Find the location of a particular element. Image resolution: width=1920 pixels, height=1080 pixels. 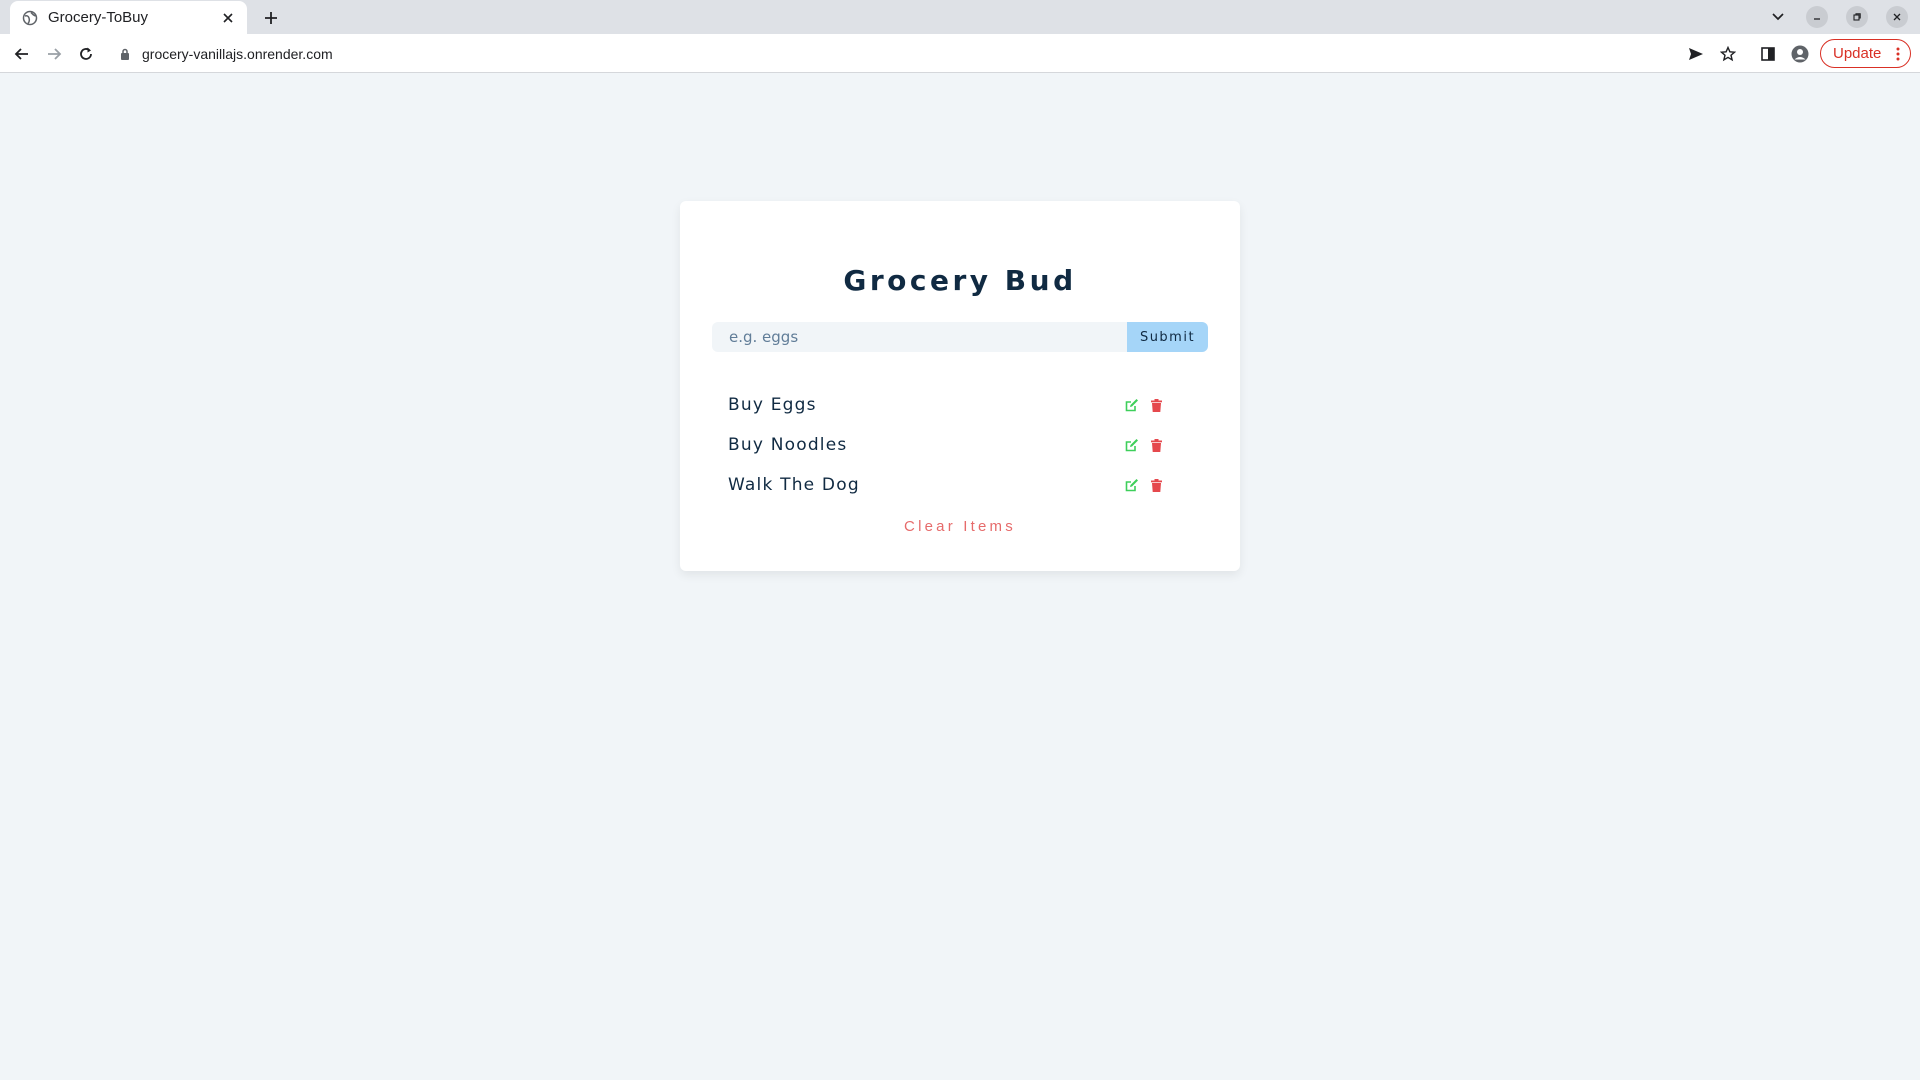

update-button: Update is located at coordinates (1865, 53).